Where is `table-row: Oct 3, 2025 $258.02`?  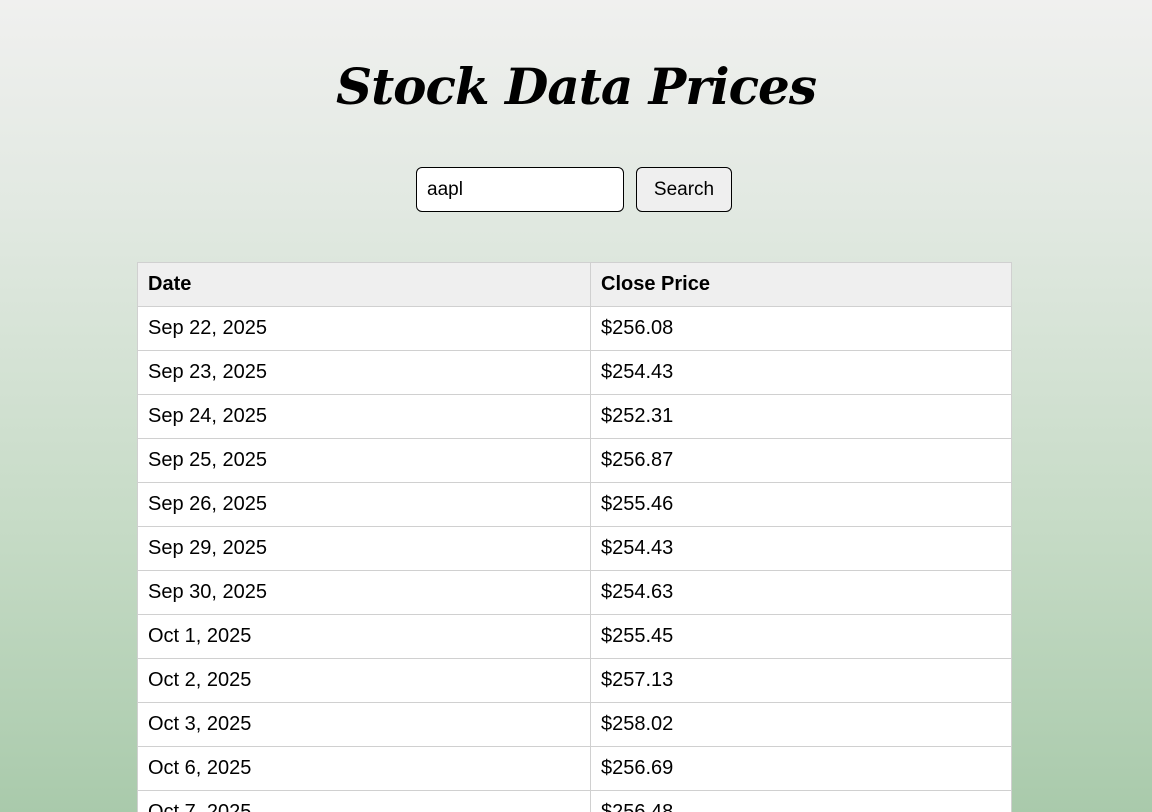 table-row: Oct 3, 2025 $258.02 is located at coordinates (574, 724).